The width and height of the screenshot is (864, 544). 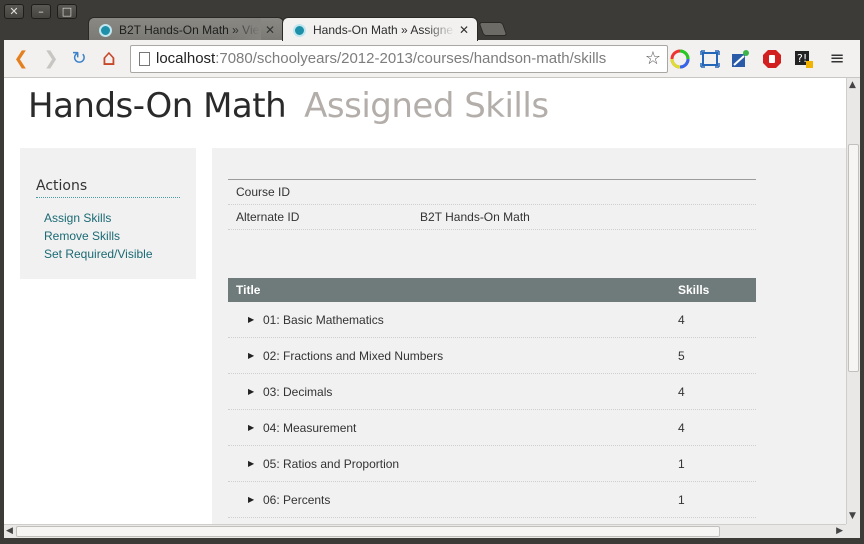 What do you see at coordinates (14, 11) in the screenshot?
I see `window-close-button: ✕` at bounding box center [14, 11].